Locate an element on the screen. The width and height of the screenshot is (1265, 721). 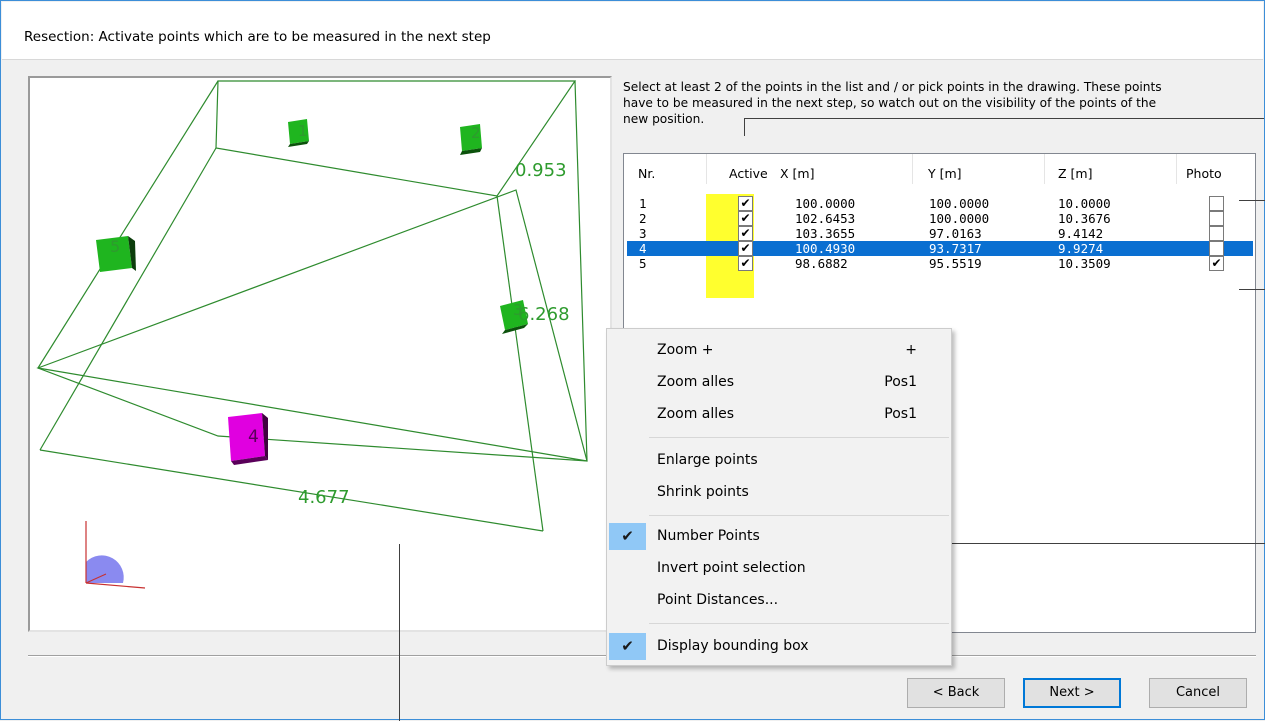
point-5-label: 5 is located at coordinates (115, 246).